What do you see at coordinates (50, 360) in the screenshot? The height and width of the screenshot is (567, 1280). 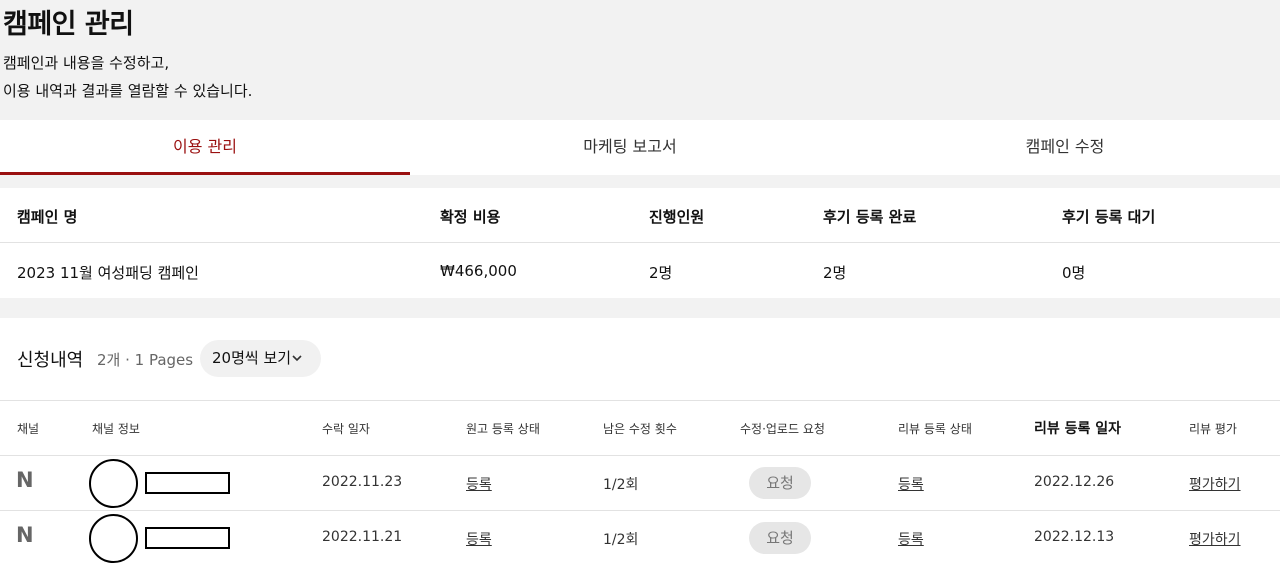 I see `applications-title: 신청내역` at bounding box center [50, 360].